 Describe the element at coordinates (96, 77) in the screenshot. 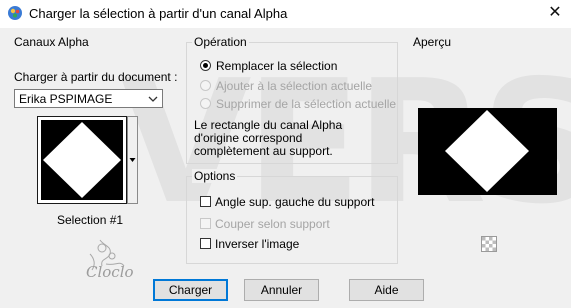

I see `load-from-document-label: Charger à partir du document :` at that location.